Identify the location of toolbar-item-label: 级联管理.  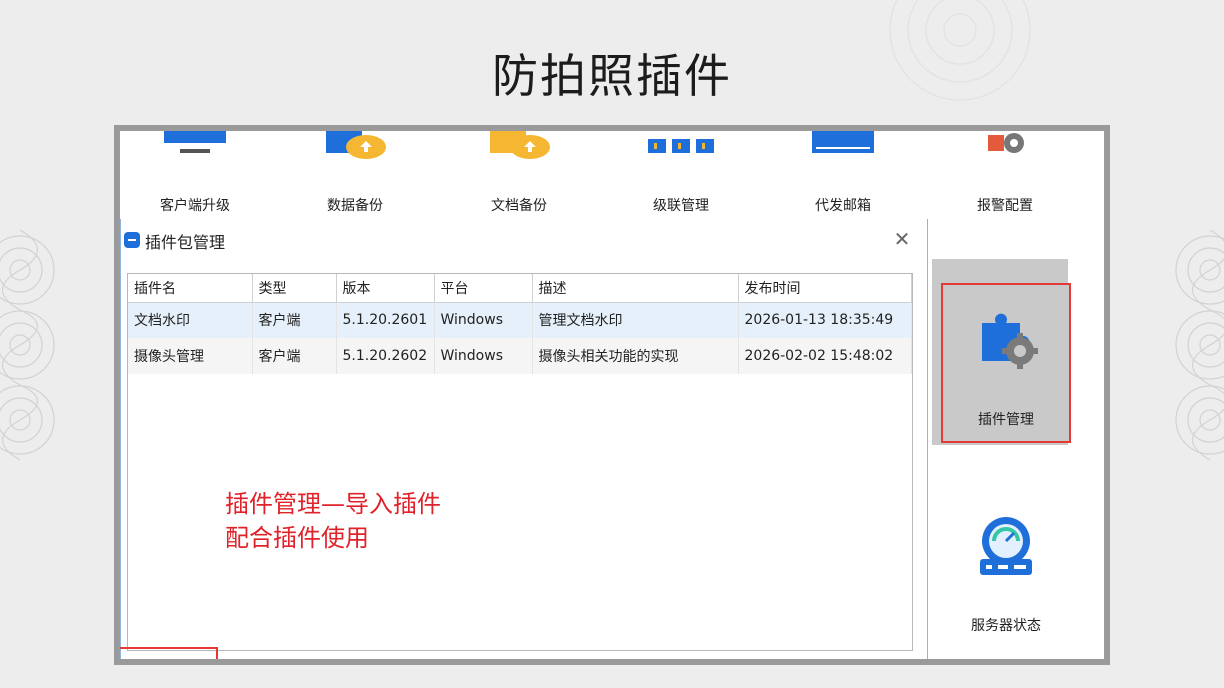
(681, 206).